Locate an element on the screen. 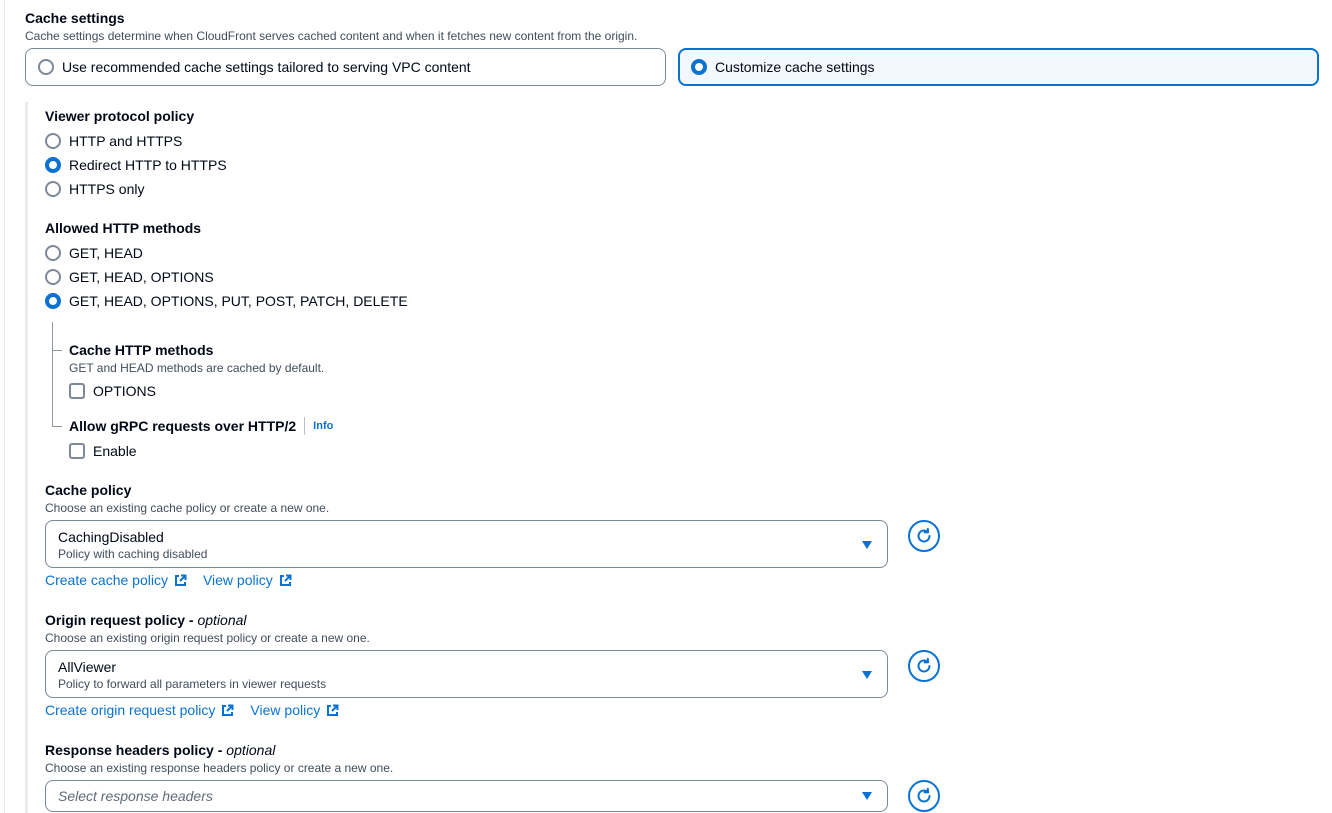 Image resolution: width=1332 pixels, height=813 pixels. tree-line-vertical is located at coordinates (52, 374).